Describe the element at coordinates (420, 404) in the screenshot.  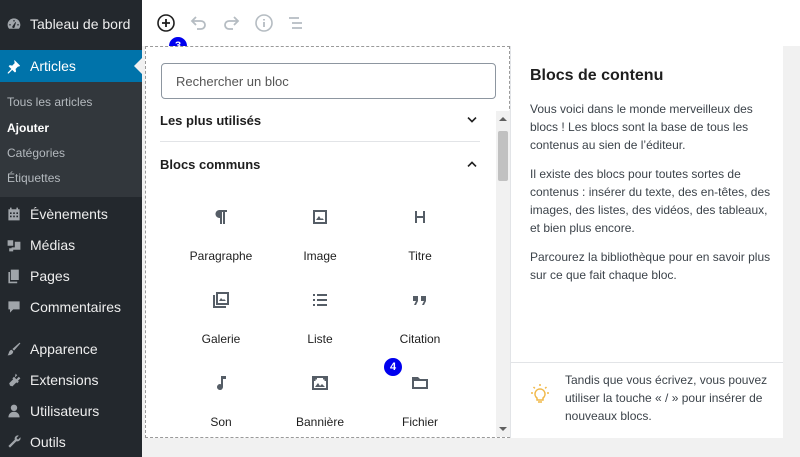
I see `block-file: Fichier` at that location.